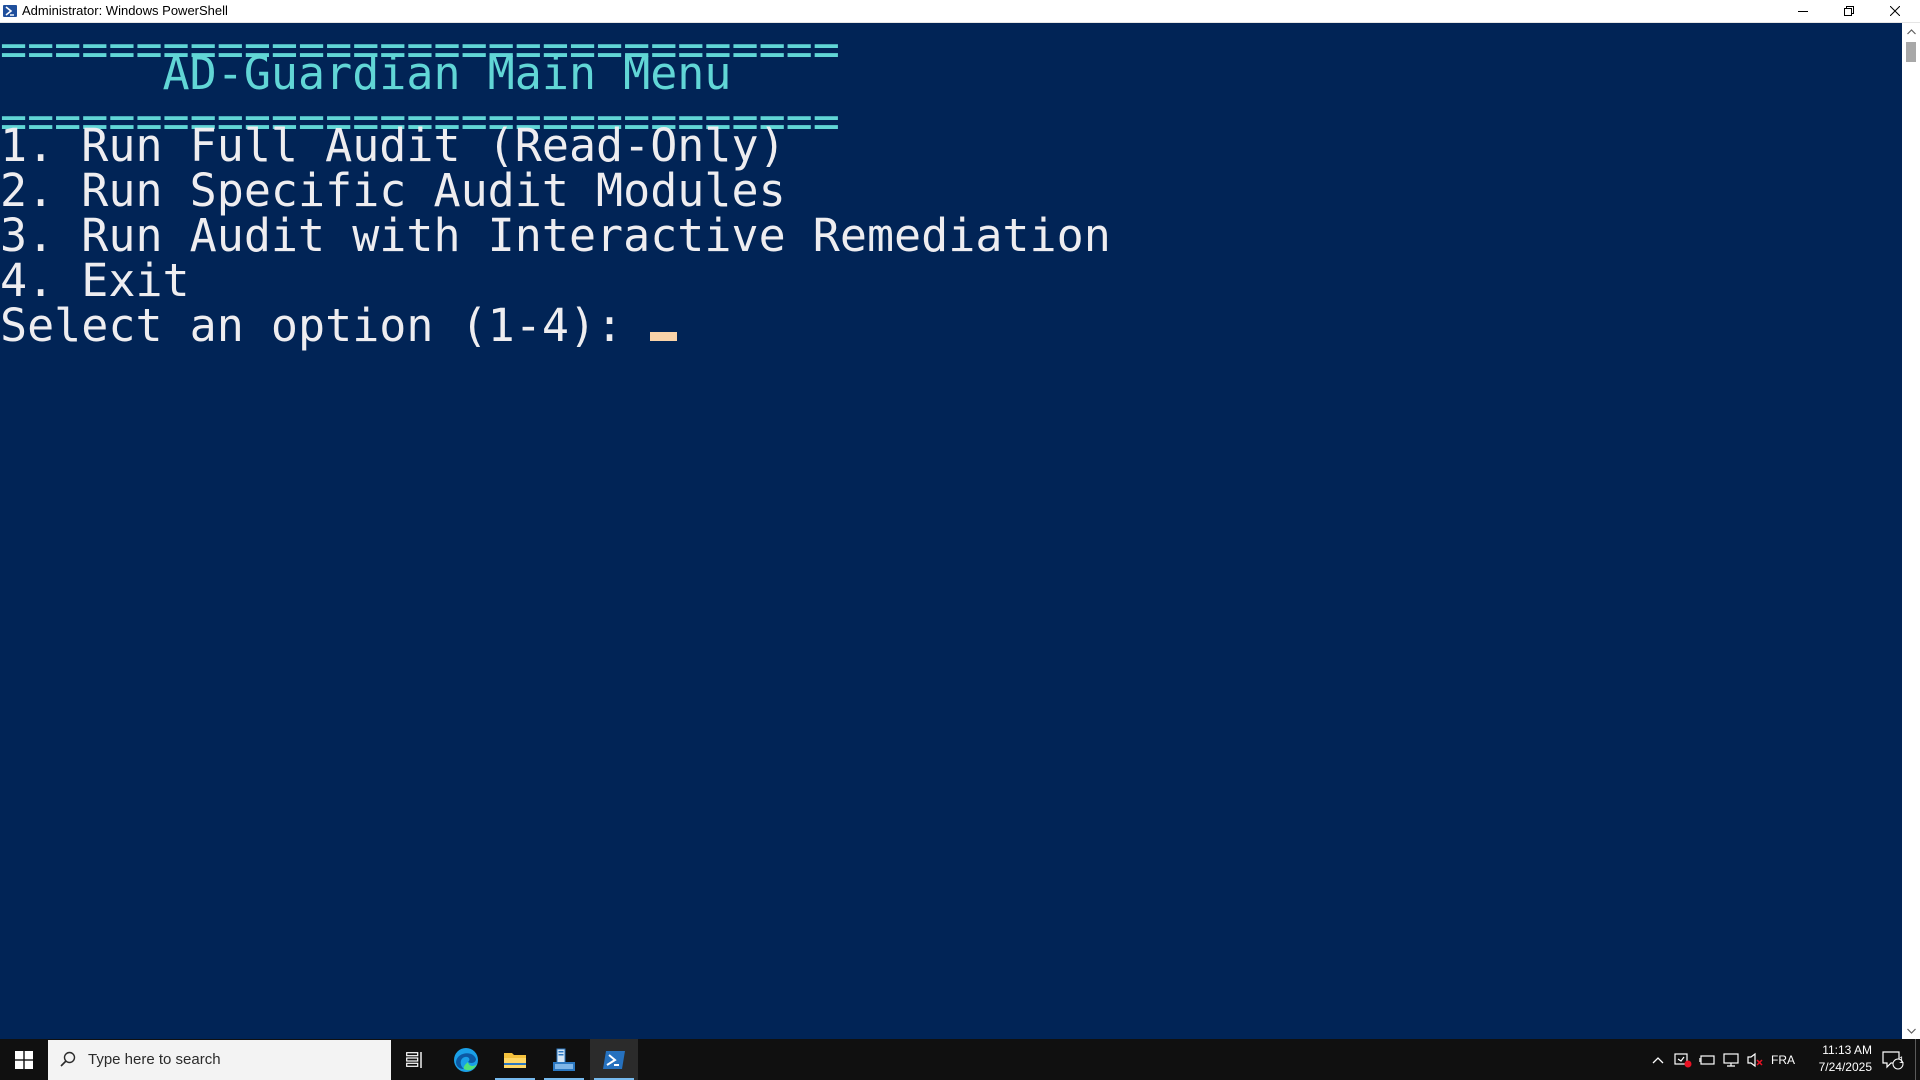 The height and width of the screenshot is (1080, 1920). I want to click on task-view-icon, so click(414, 1059).